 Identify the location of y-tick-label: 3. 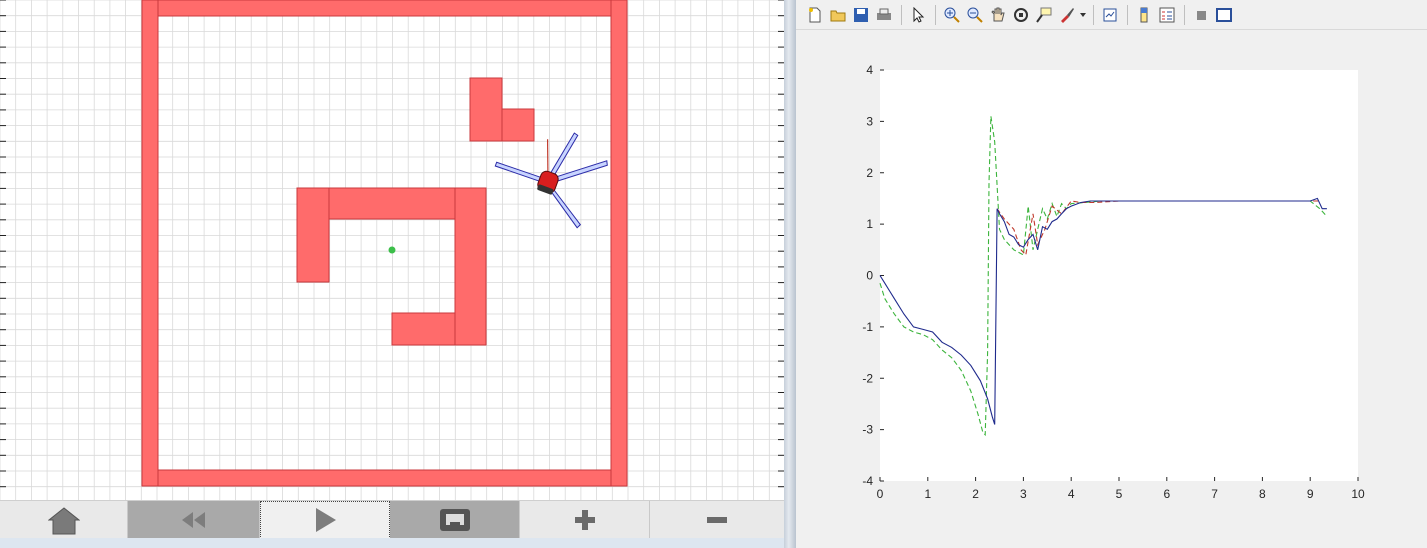
(869, 121).